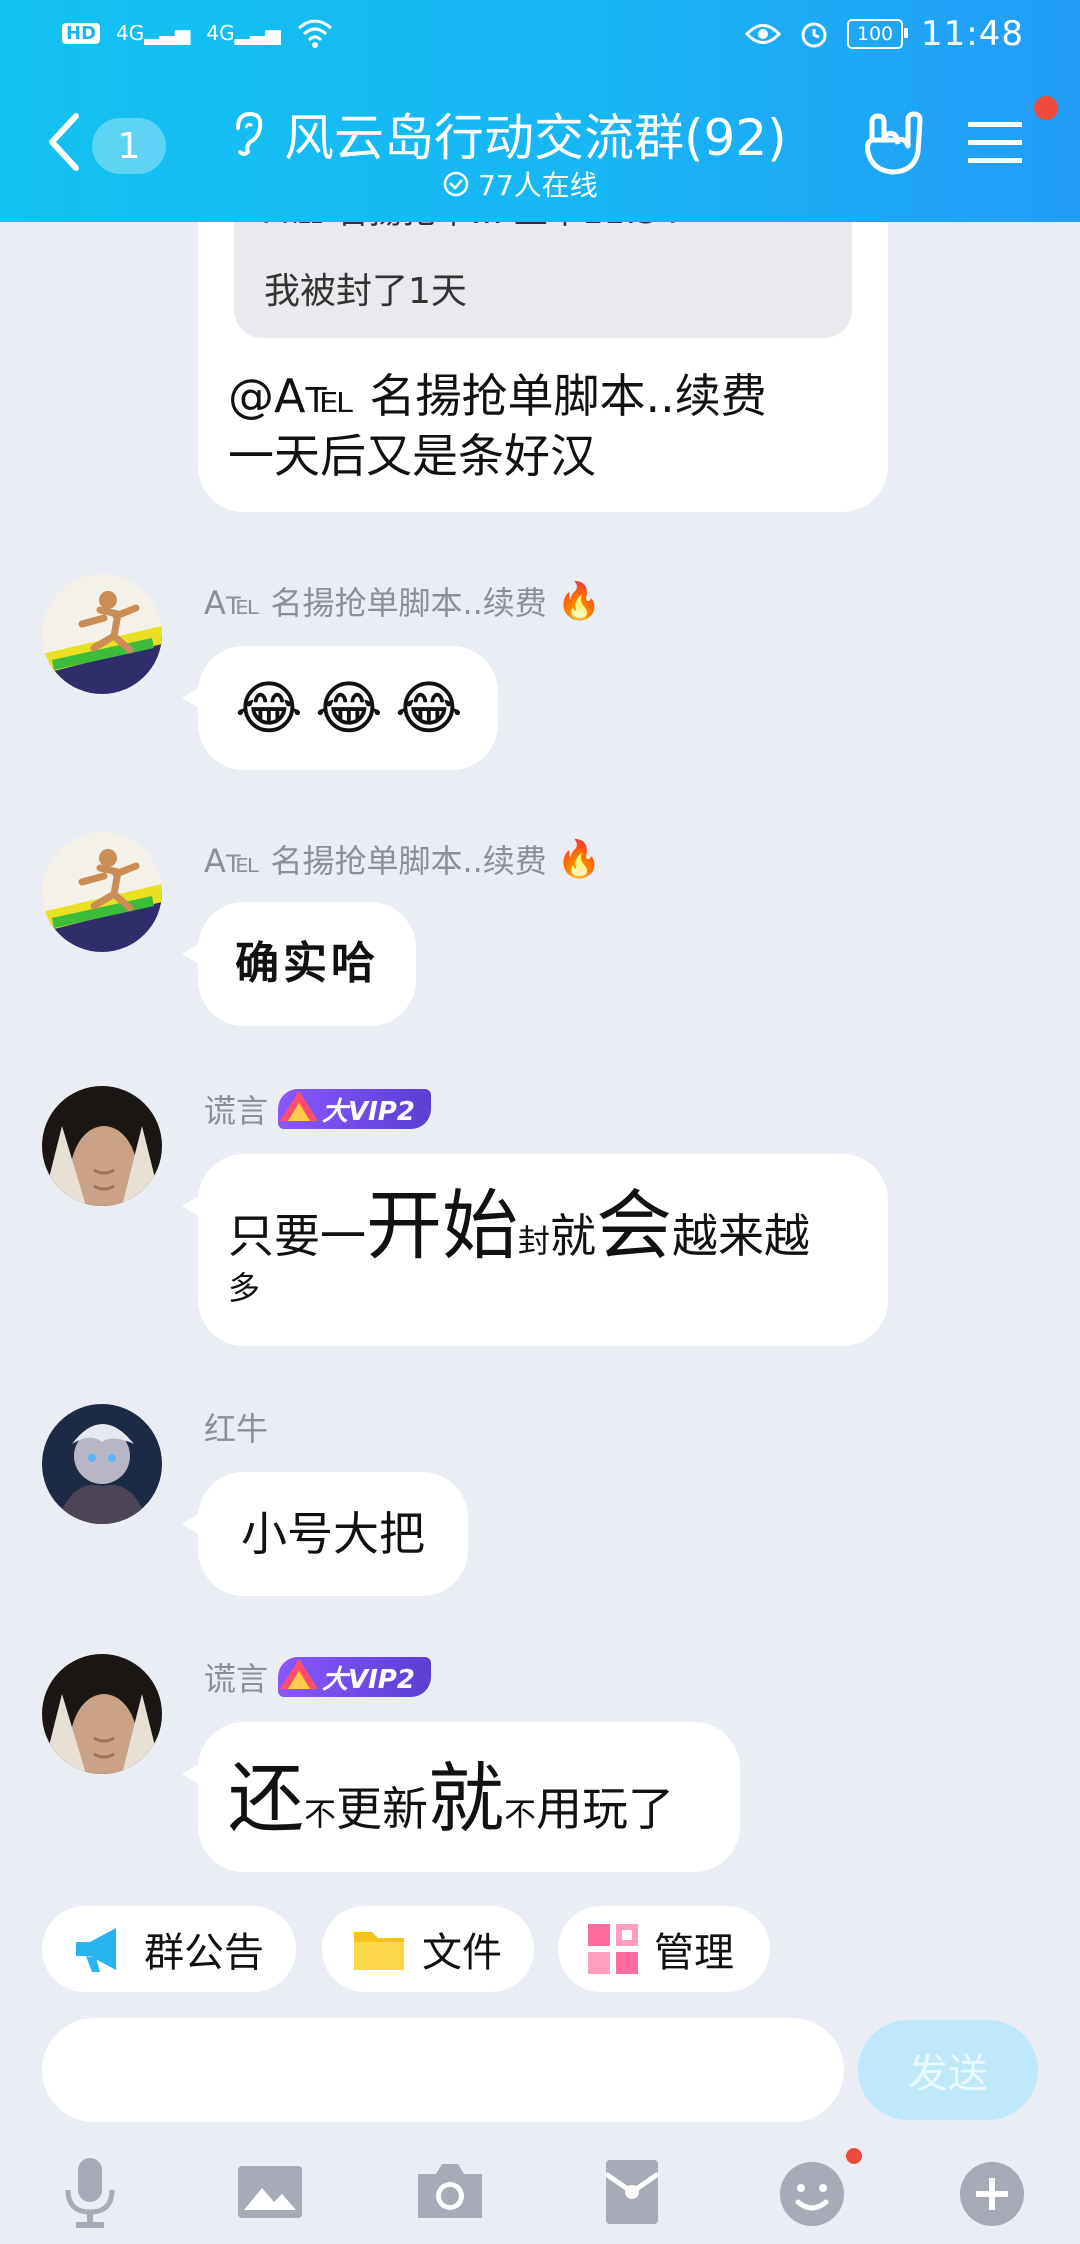 The width and height of the screenshot is (1080, 2244). What do you see at coordinates (814, 35) in the screenshot?
I see `alarm-icon` at bounding box center [814, 35].